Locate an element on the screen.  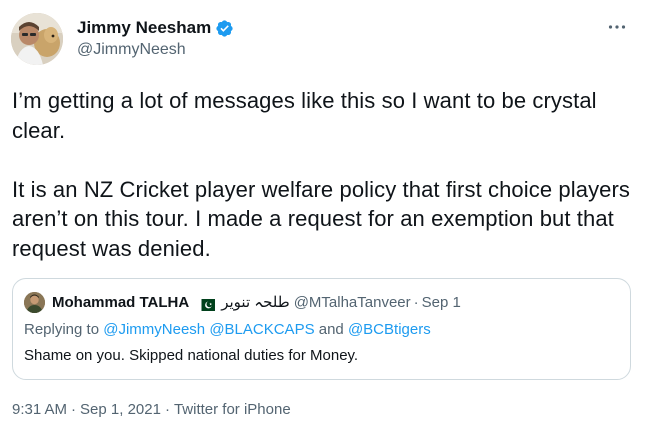
author-name: Jimmy Neesham is located at coordinates (144, 28).